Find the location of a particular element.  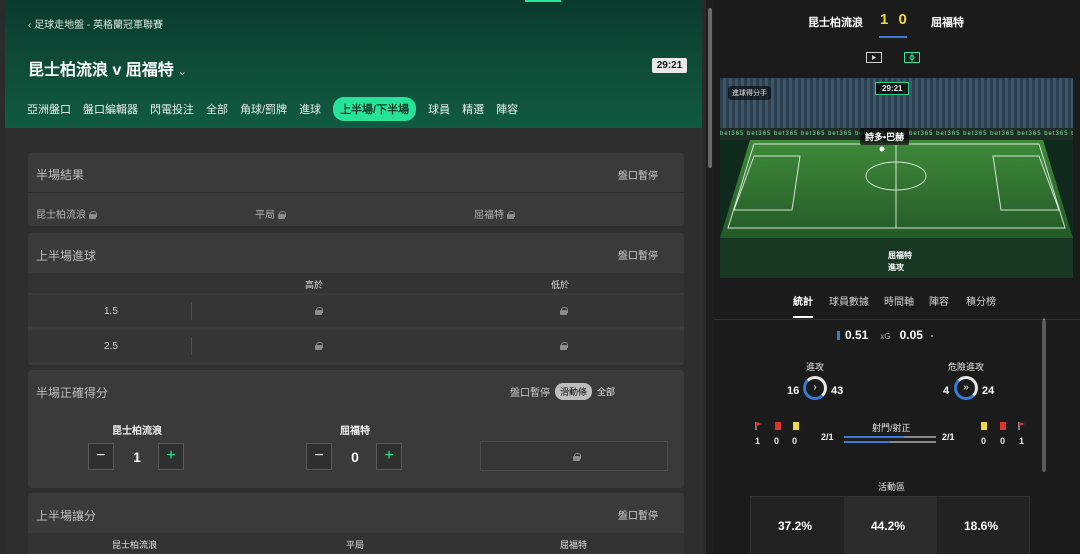

shots-on-target-home-bar is located at coordinates (867, 442).